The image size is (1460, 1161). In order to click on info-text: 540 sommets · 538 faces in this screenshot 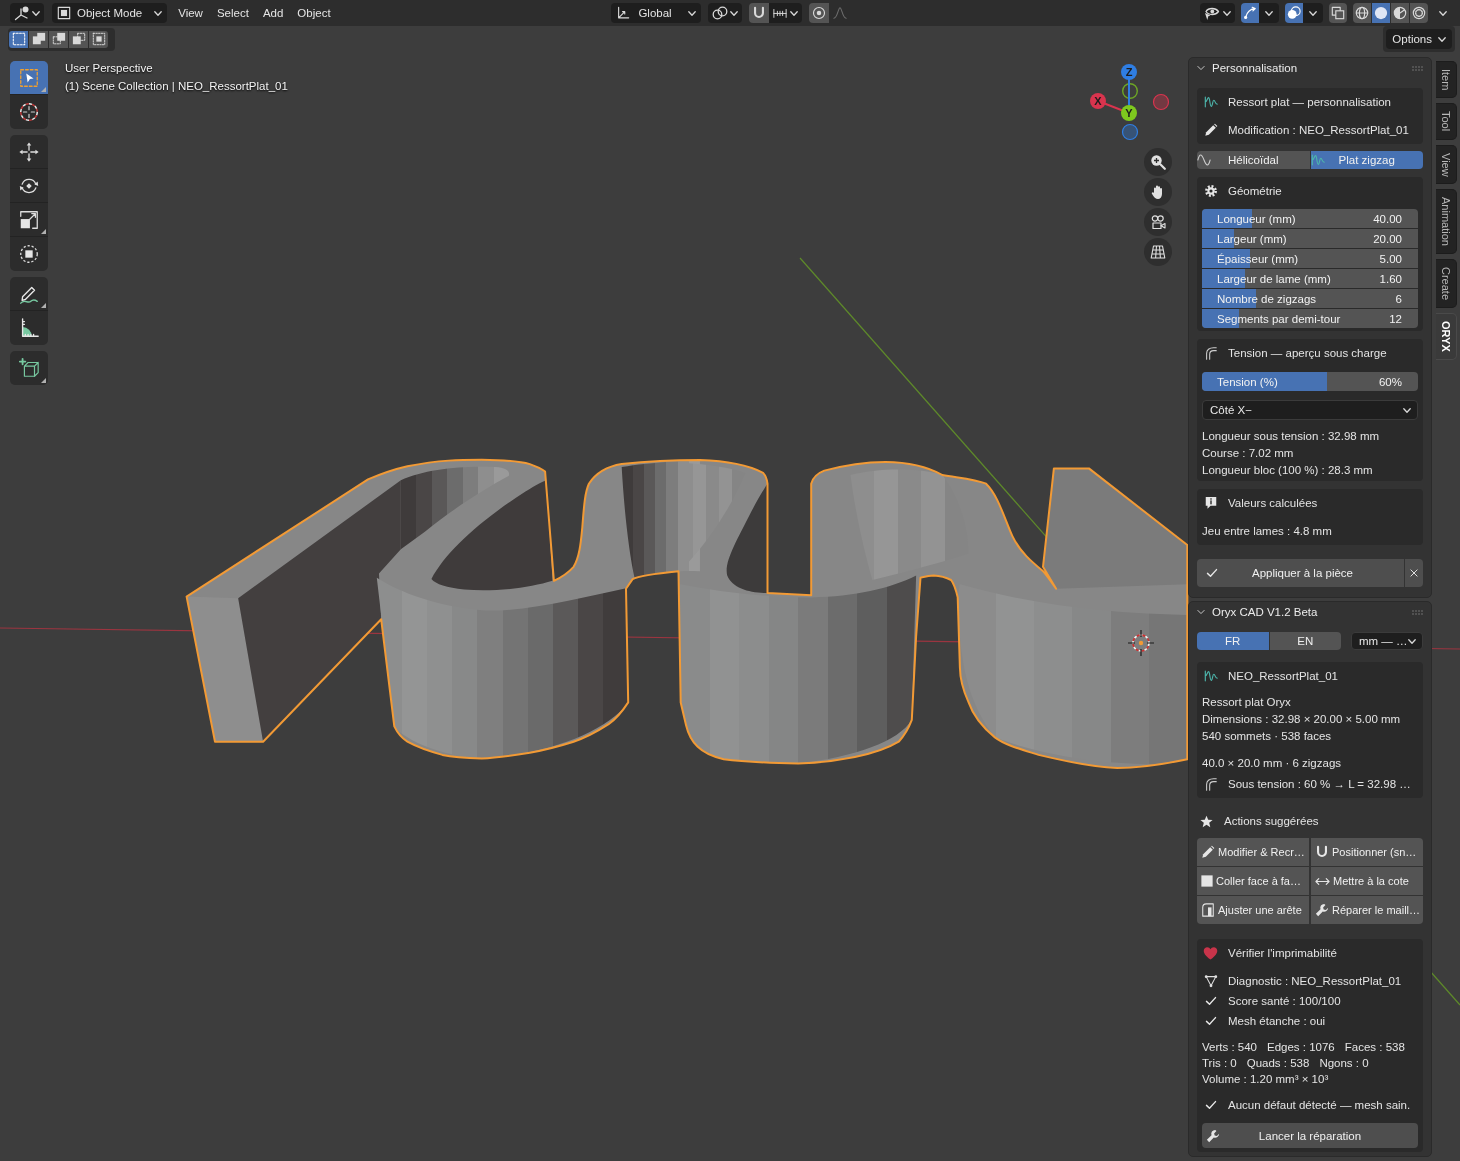, I will do `click(1267, 736)`.